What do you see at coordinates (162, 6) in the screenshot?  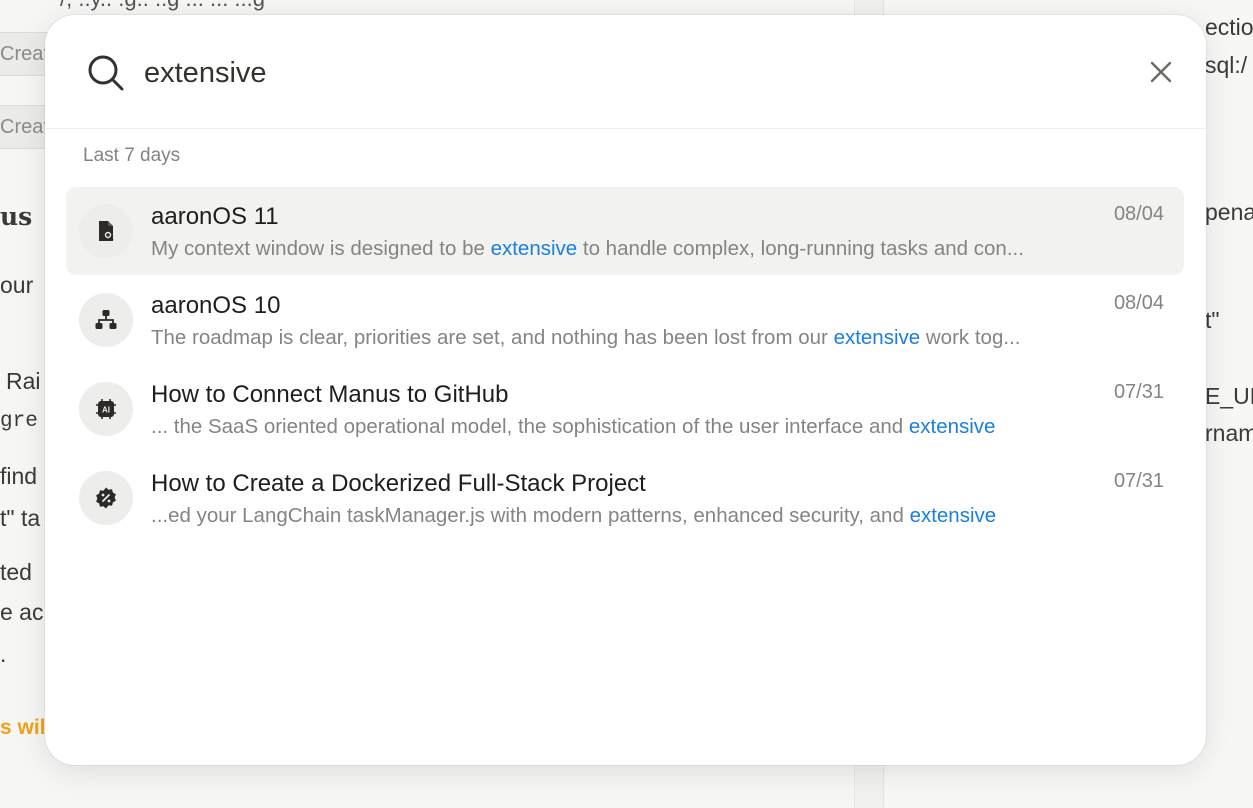 I see `background-top-text: /, ..y.. .g.. ..g ... ... ...g` at bounding box center [162, 6].